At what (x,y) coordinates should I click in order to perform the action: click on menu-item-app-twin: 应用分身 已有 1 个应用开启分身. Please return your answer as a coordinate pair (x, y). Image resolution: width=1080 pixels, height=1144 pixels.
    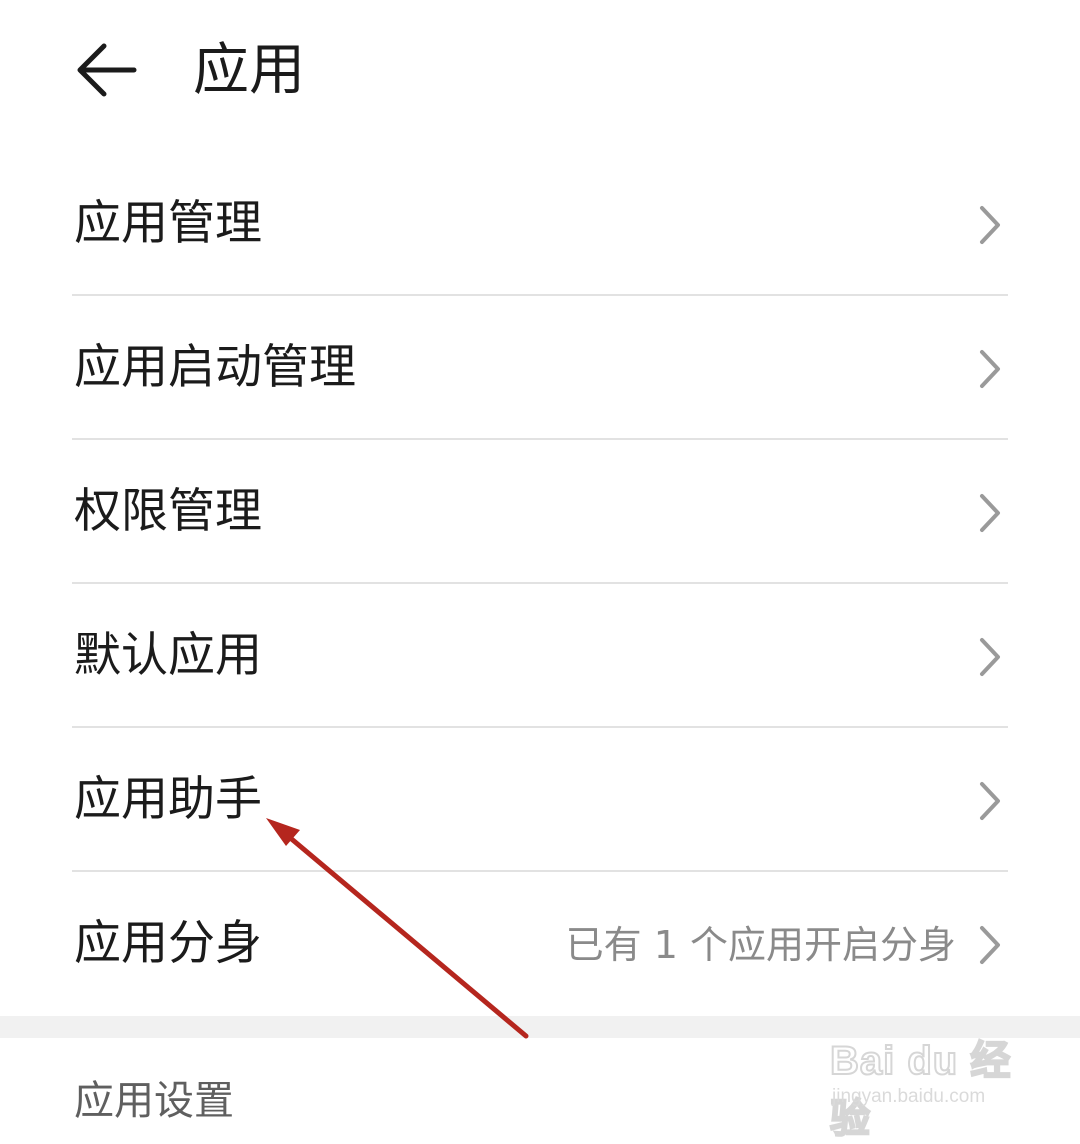
    Looking at the image, I should click on (540, 944).